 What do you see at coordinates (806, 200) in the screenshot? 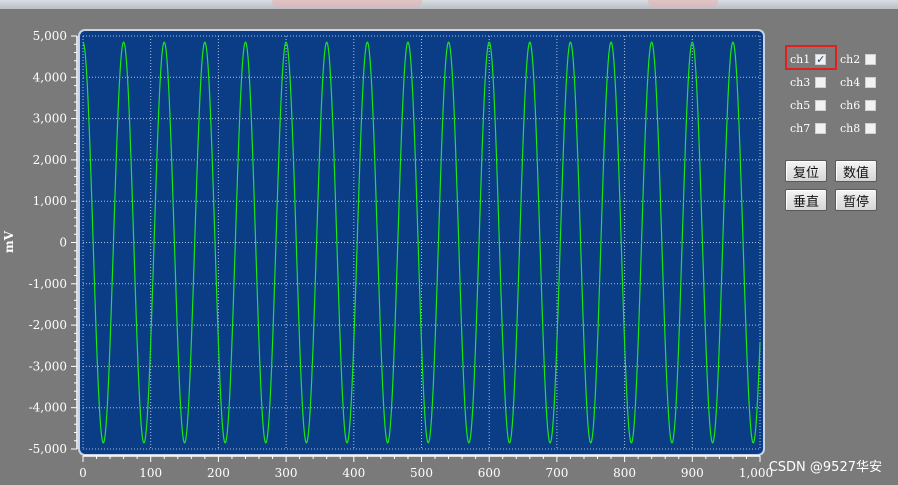
I see `vertical-button: 垂直` at bounding box center [806, 200].